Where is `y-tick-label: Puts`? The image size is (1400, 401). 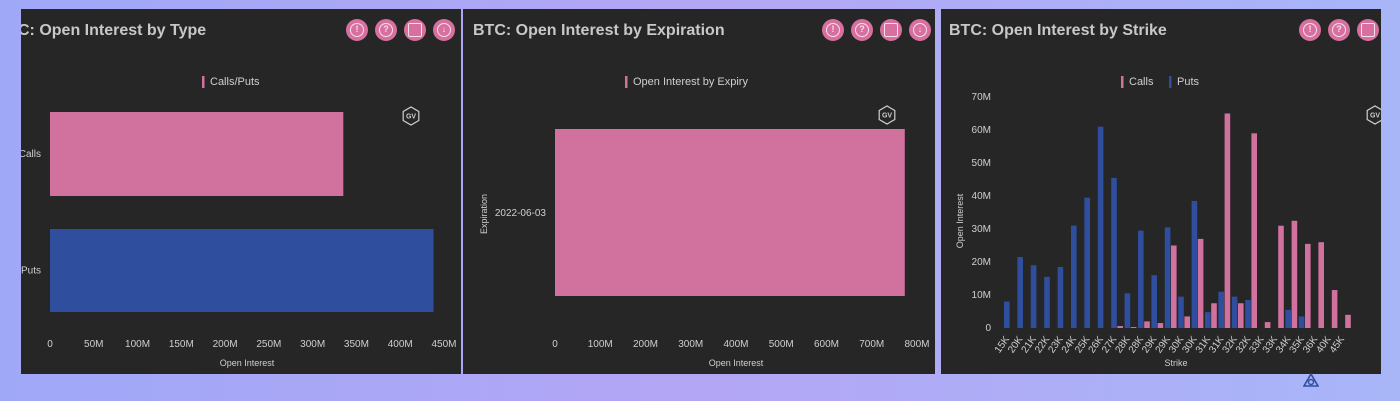
y-tick-label: Puts is located at coordinates (31, 271).